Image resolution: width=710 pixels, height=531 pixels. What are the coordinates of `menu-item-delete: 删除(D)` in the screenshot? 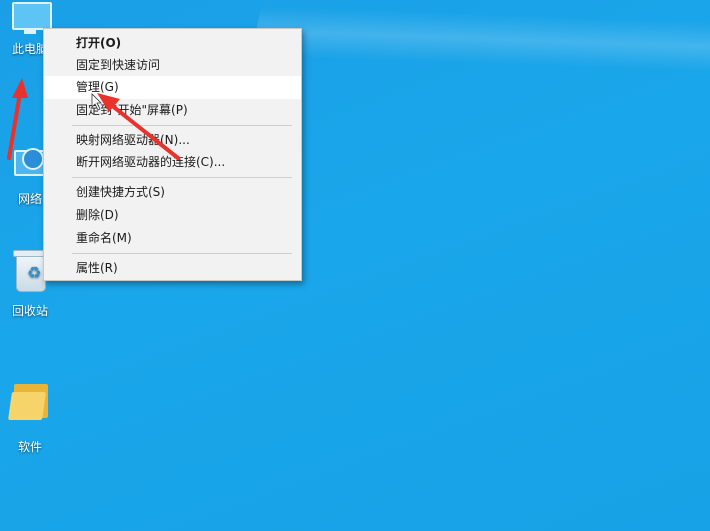 It's located at (172, 215).